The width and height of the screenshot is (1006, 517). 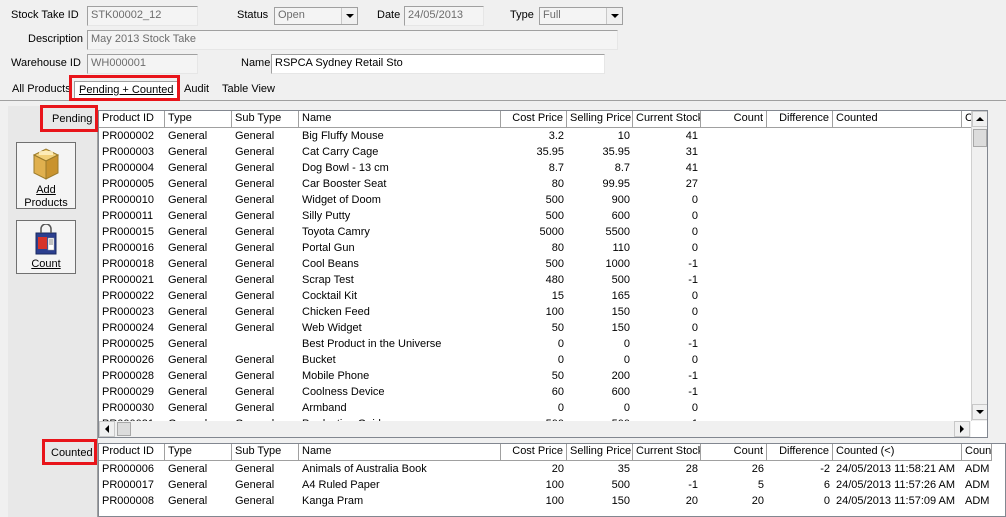 I want to click on warehouse-id-field: WH000001, so click(x=142, y=64).